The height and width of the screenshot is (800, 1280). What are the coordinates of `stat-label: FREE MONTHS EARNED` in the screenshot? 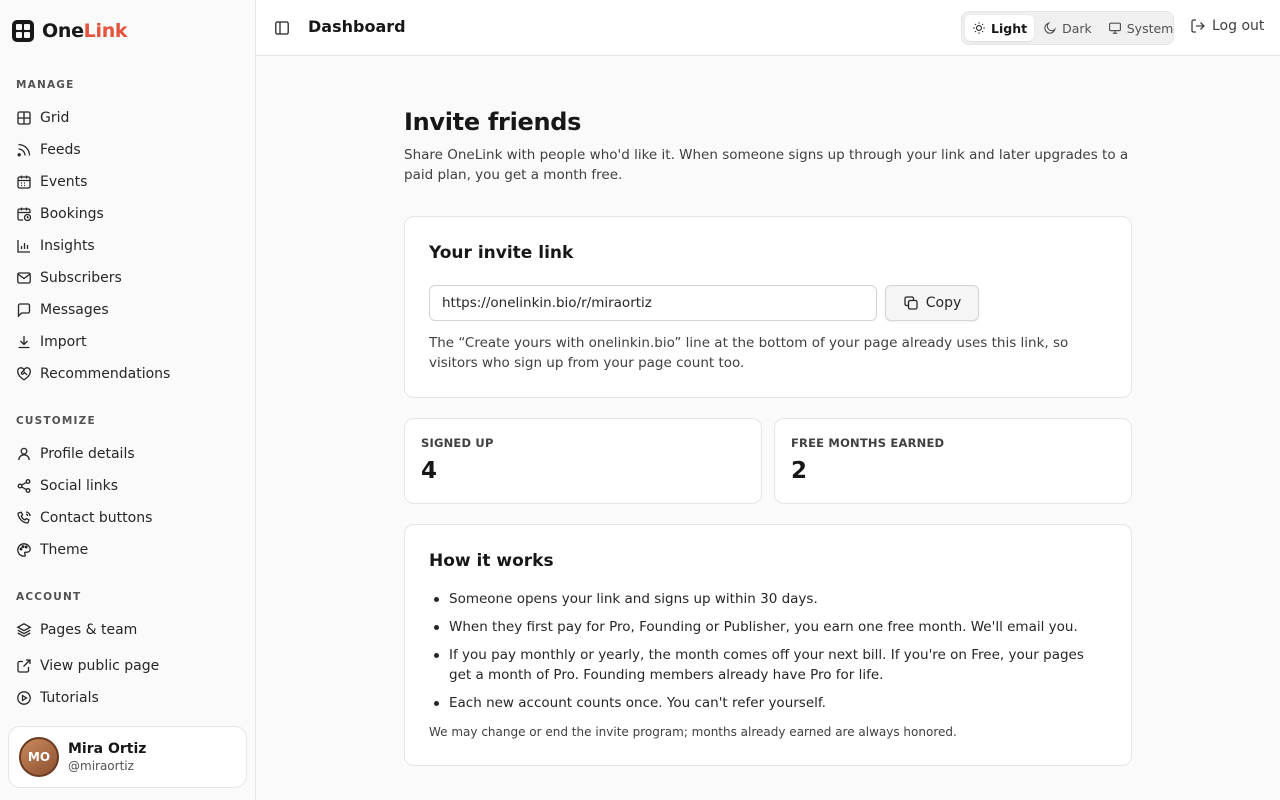 It's located at (868, 443).